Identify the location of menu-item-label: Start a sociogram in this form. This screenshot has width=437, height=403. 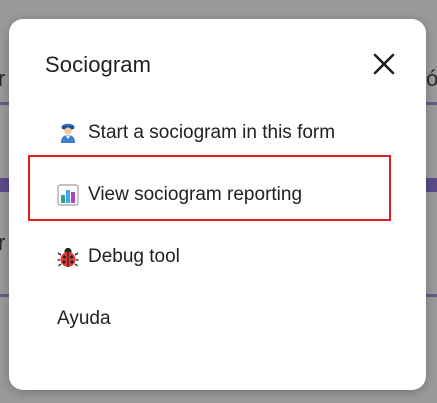
(212, 132).